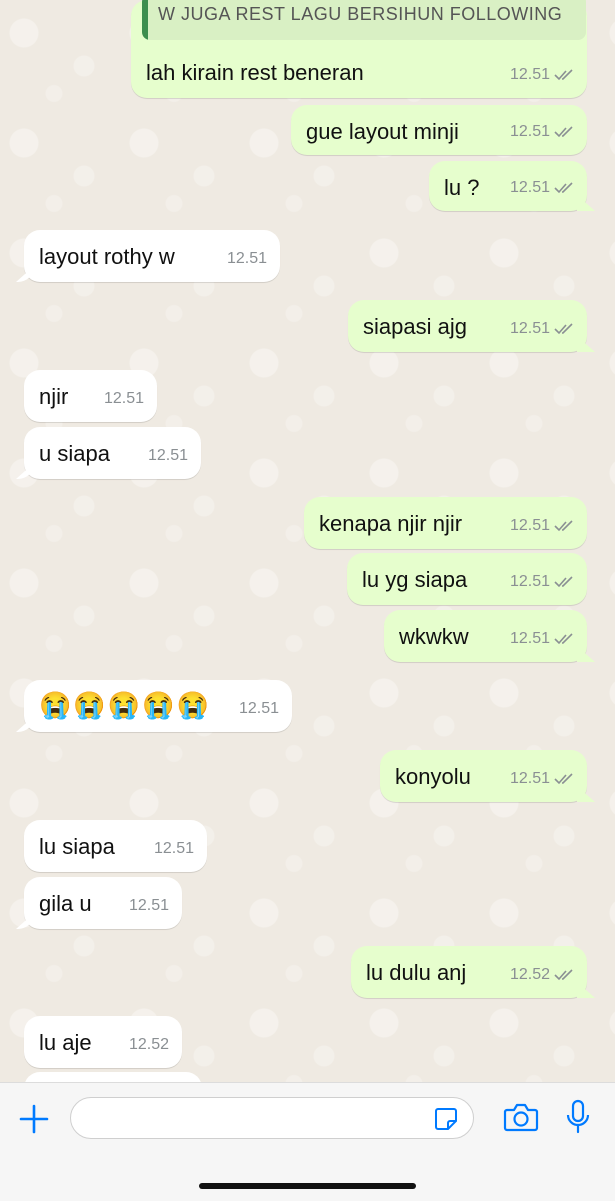  I want to click on message-text: 😭😭😭😭😭, so click(125, 705).